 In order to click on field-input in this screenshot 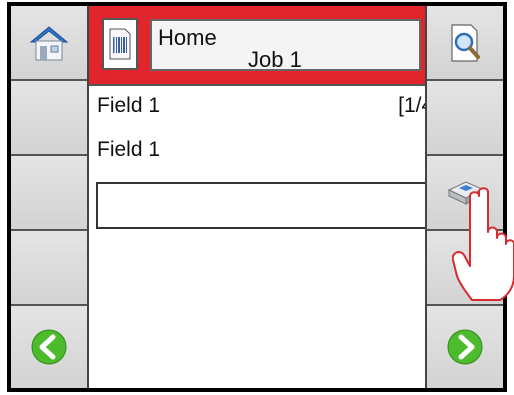, I will do `click(265, 205)`.